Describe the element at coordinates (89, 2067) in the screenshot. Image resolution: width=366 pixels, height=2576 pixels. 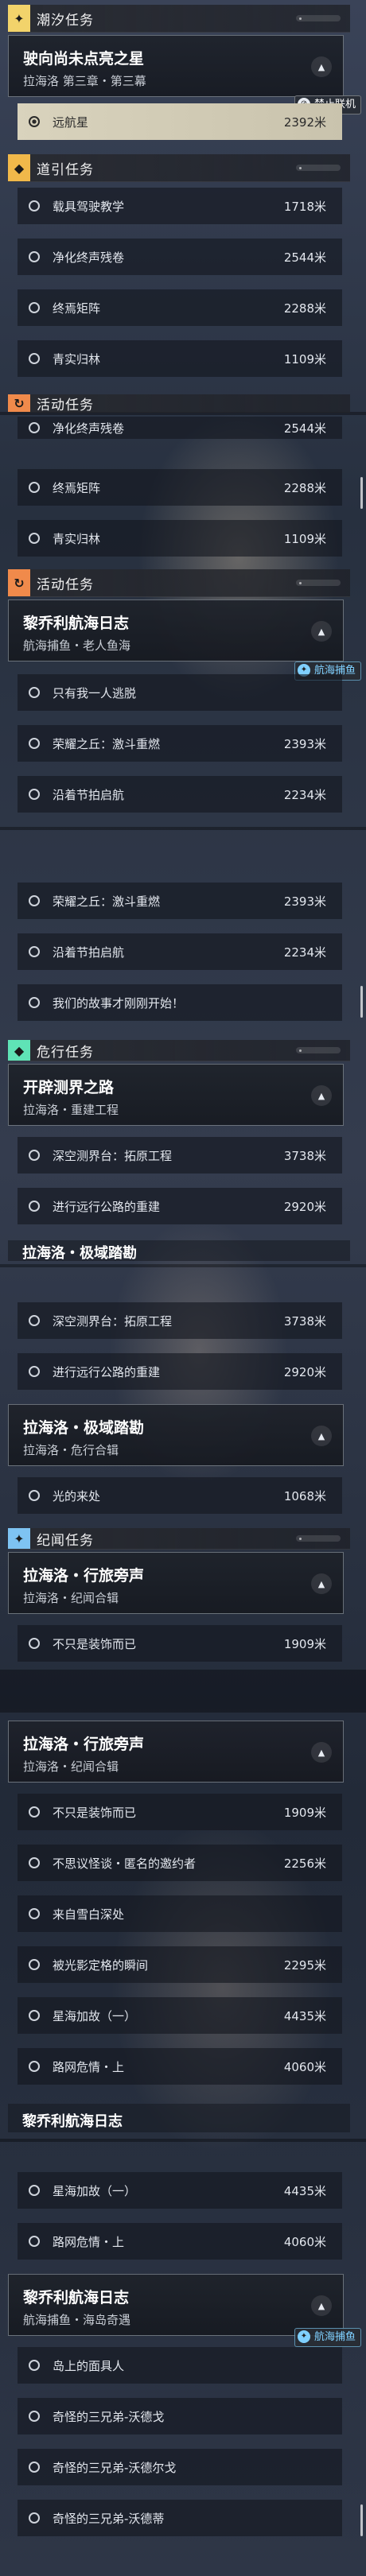
I see `step-label: 路网危情・上` at that location.